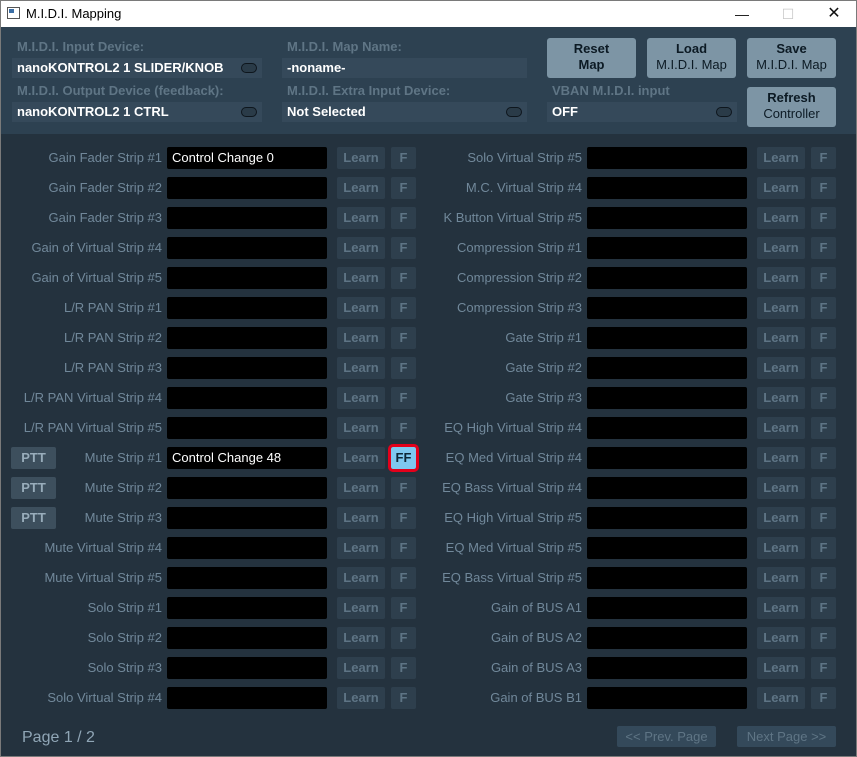  I want to click on input-device-select: nanoKONTROL2 1 SLIDER/KNOB, so click(137, 68).